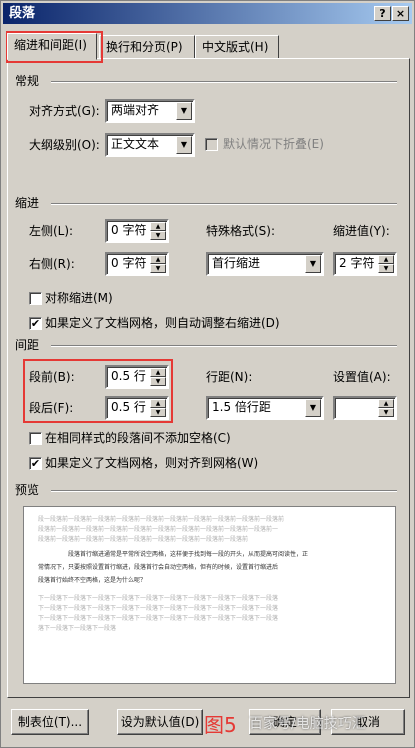  I want to click on watermark: 百家号/电脑技巧汇, so click(307, 724).